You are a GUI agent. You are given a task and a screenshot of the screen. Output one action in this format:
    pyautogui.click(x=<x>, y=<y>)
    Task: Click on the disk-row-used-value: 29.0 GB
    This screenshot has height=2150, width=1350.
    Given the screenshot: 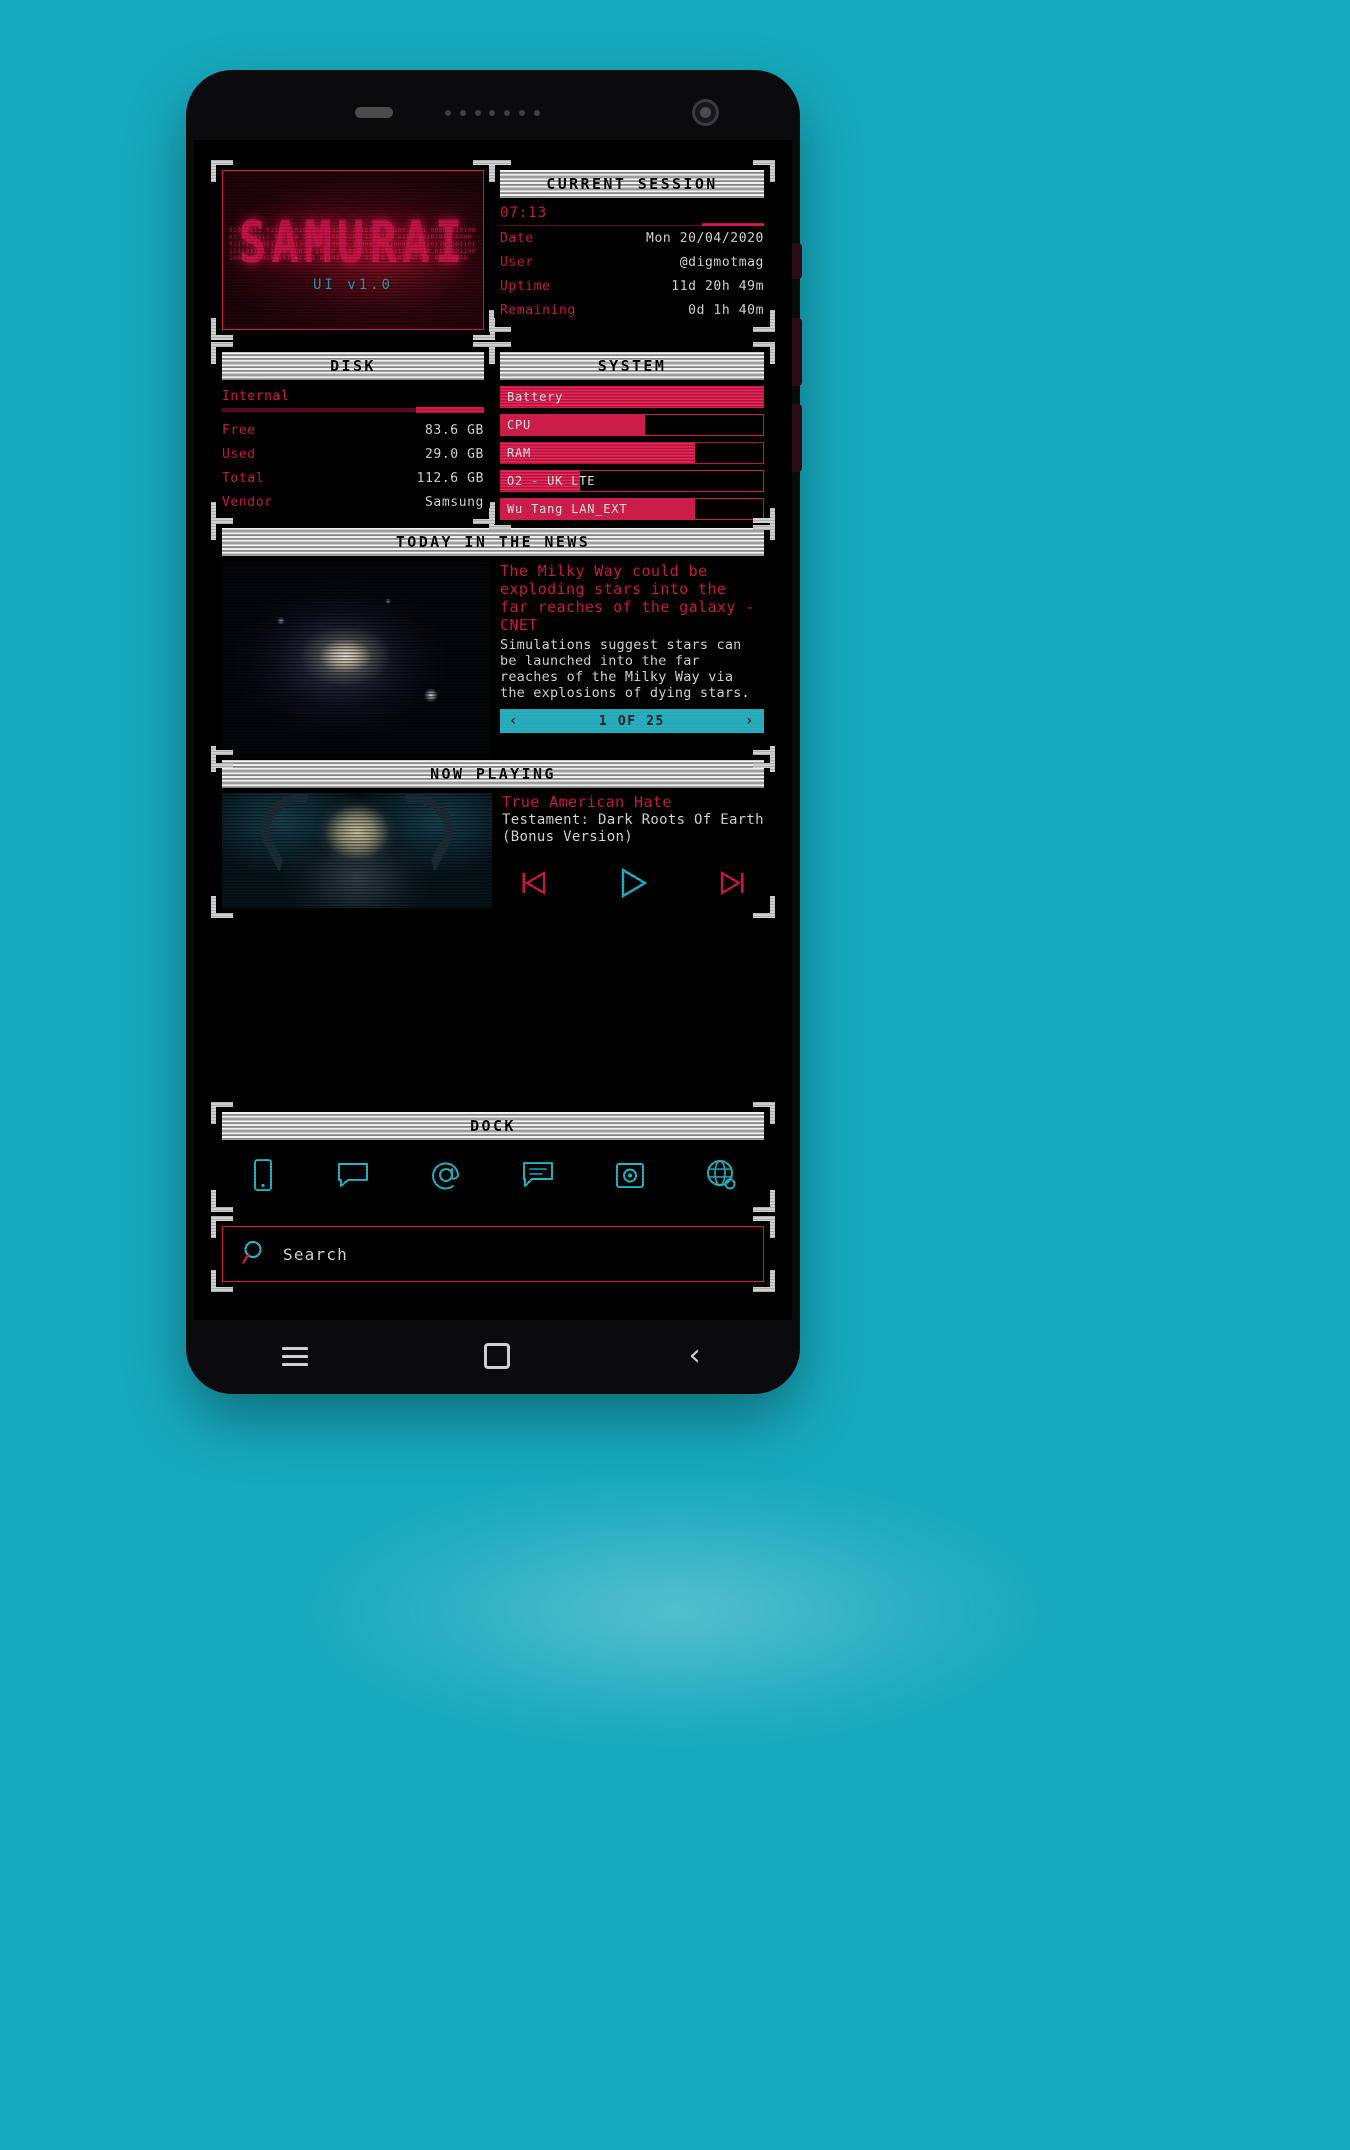 What is the action you would take?
    pyautogui.click(x=454, y=454)
    